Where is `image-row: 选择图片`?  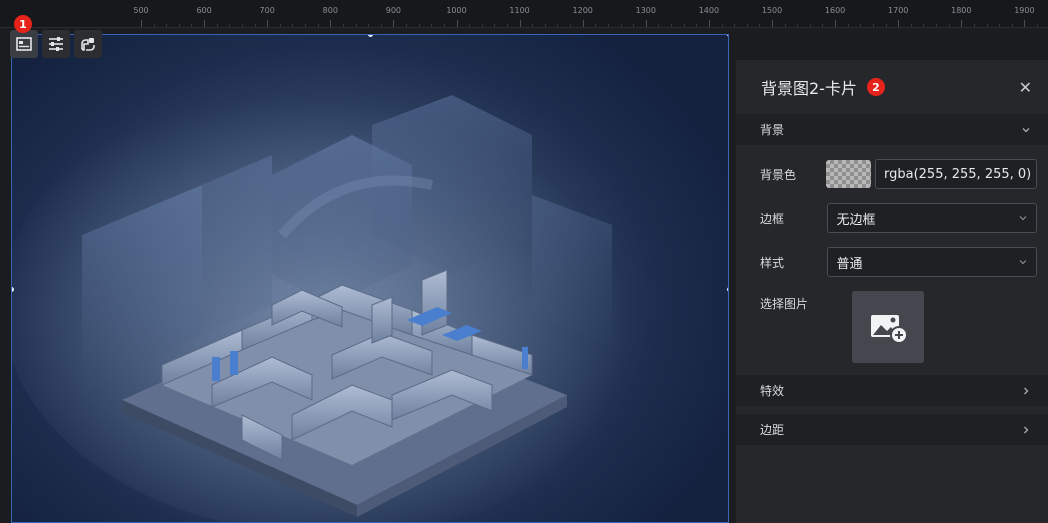 image-row: 选择图片 is located at coordinates (892, 327).